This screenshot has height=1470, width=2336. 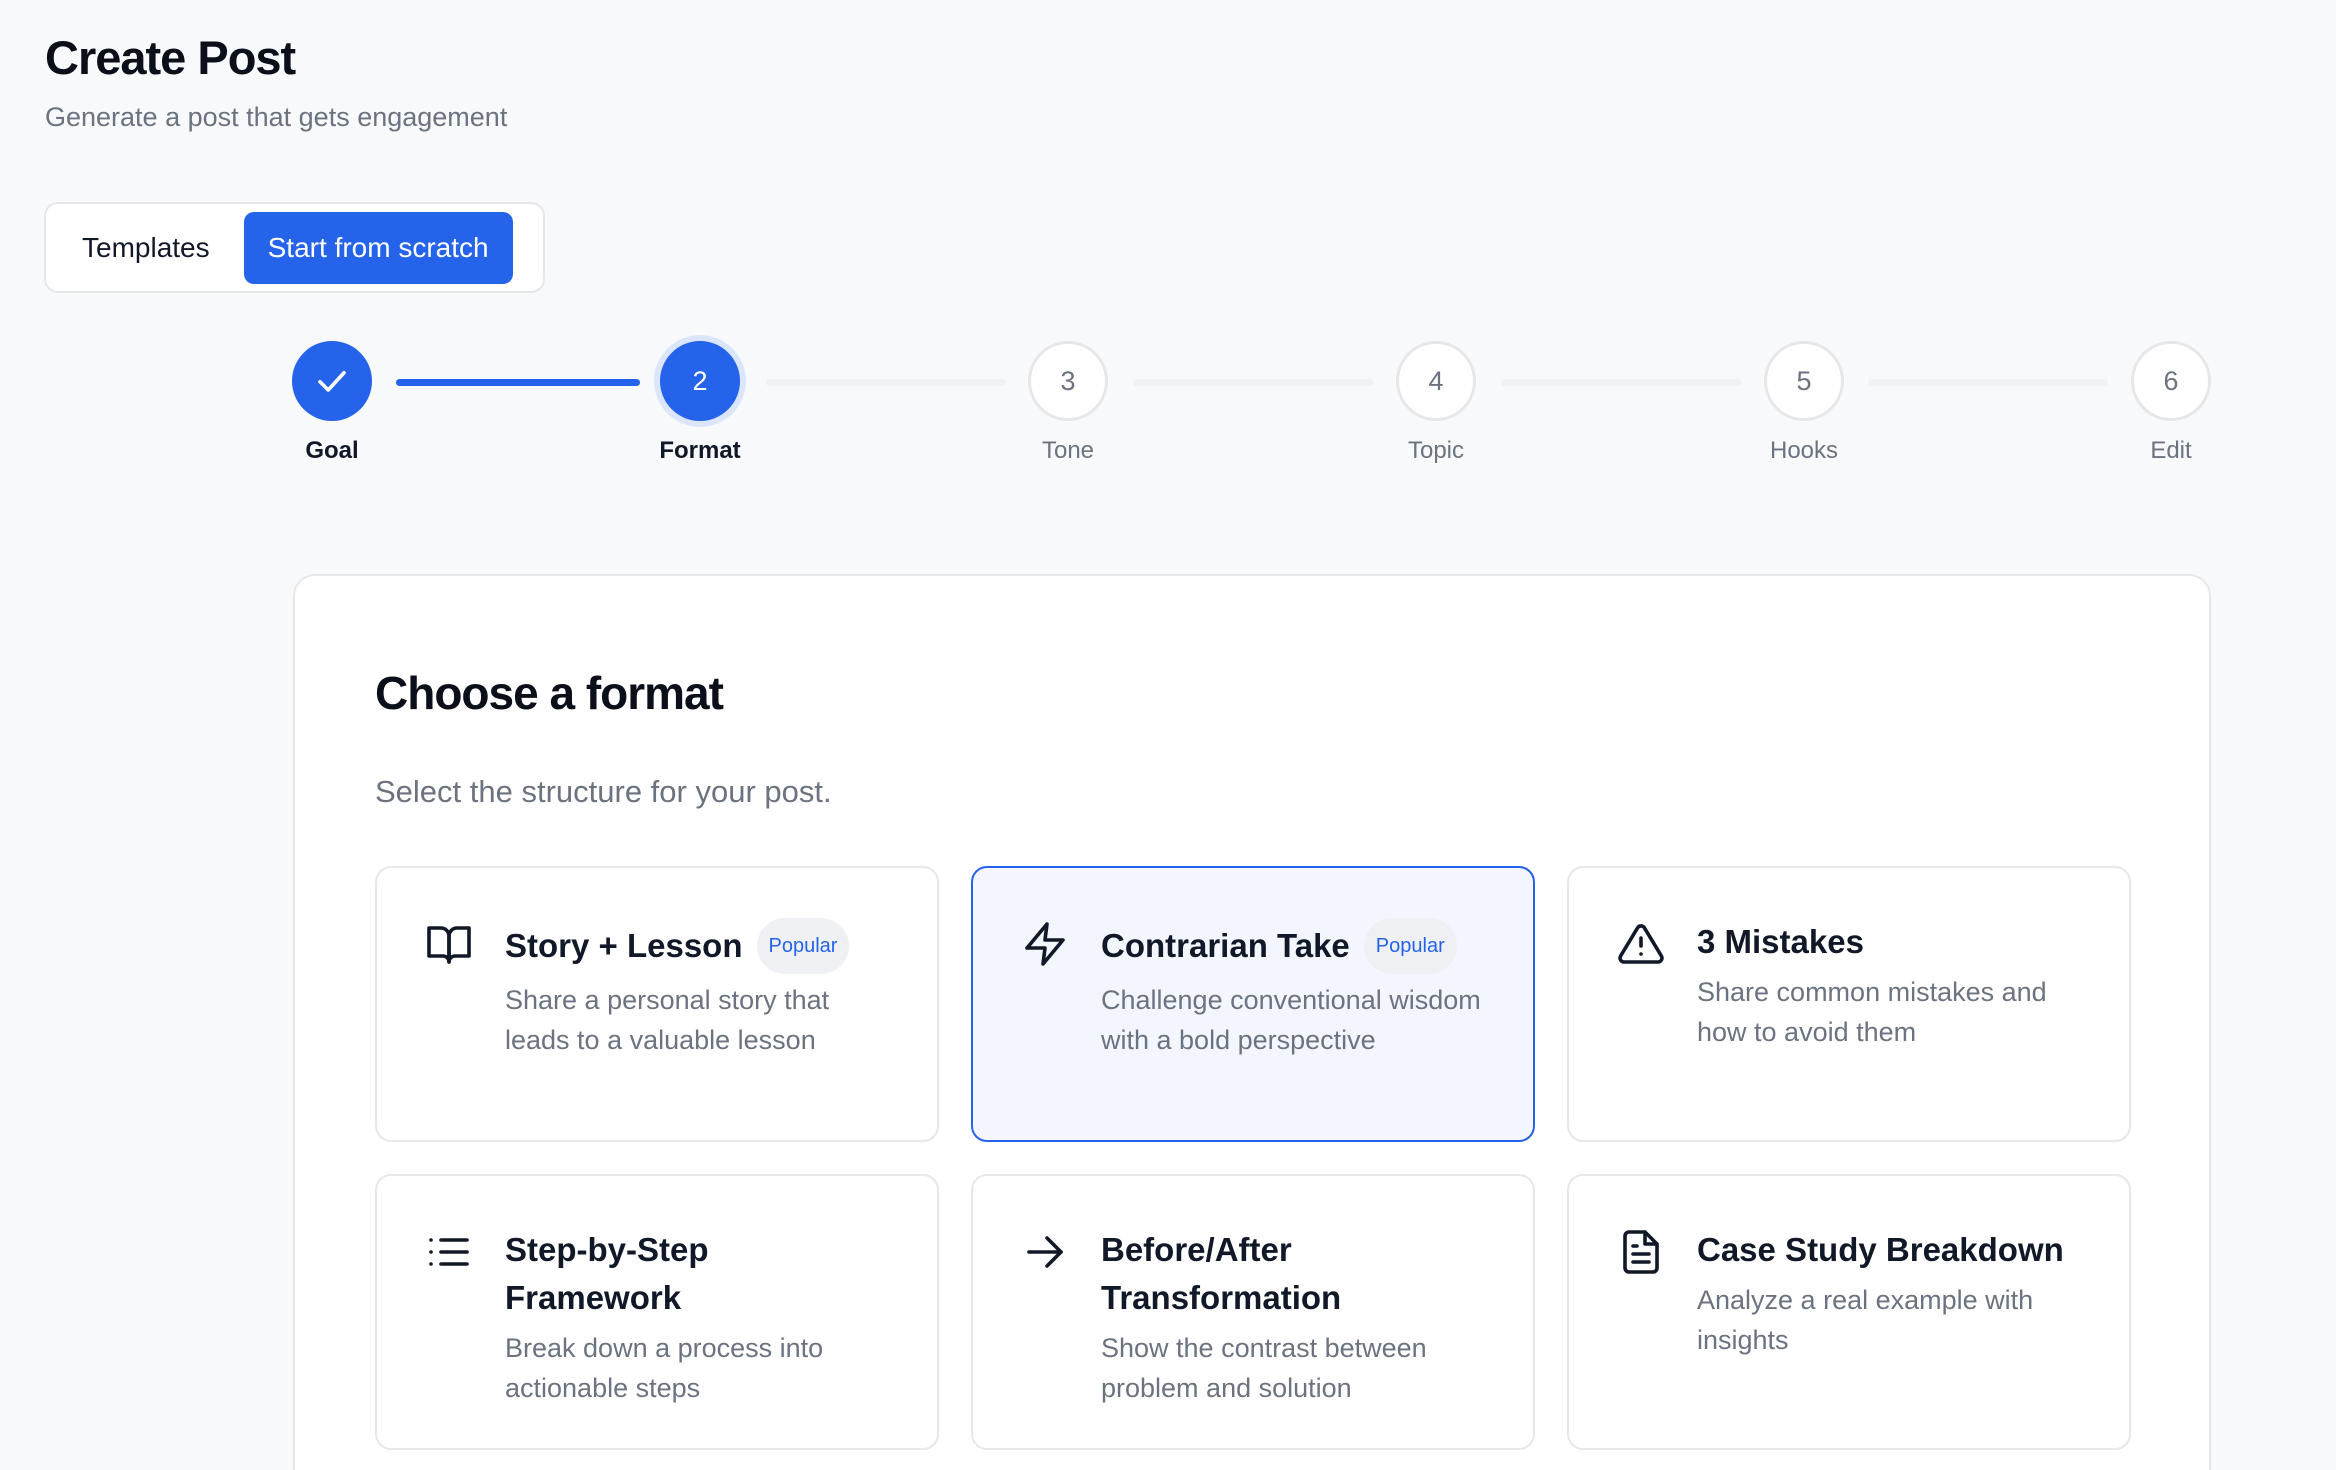 I want to click on step-topic: 4 Topic, so click(x=1436, y=403).